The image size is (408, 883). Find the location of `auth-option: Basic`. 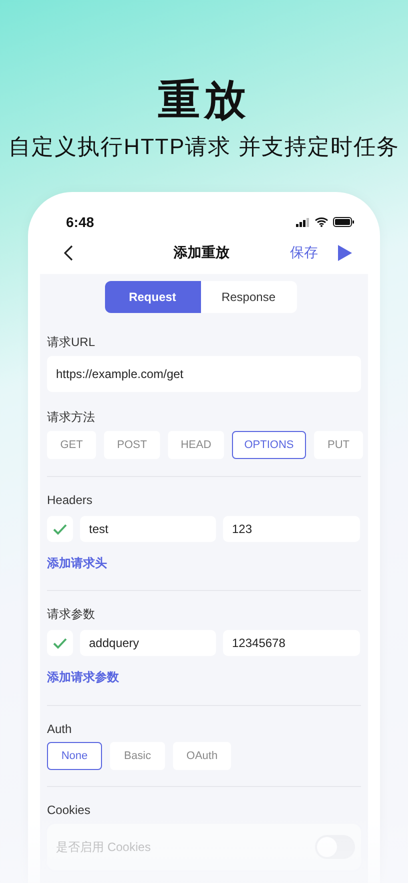

auth-option: Basic is located at coordinates (137, 756).